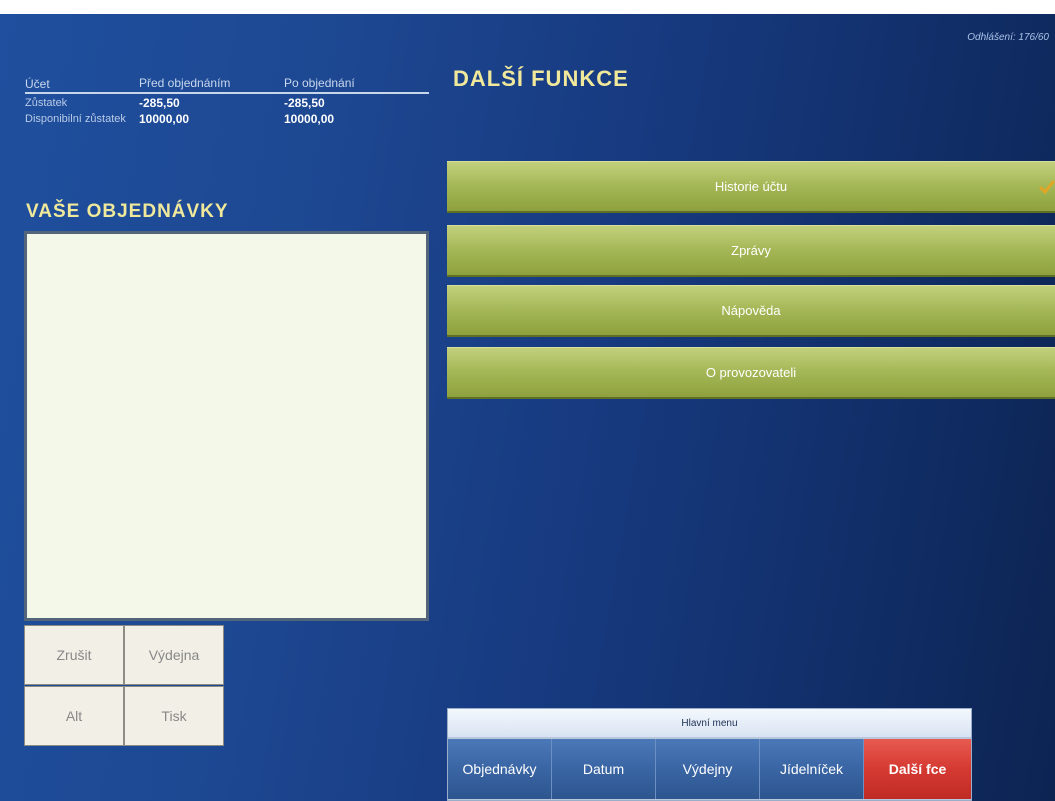  I want to click on help-label: Nápověda, so click(751, 310).